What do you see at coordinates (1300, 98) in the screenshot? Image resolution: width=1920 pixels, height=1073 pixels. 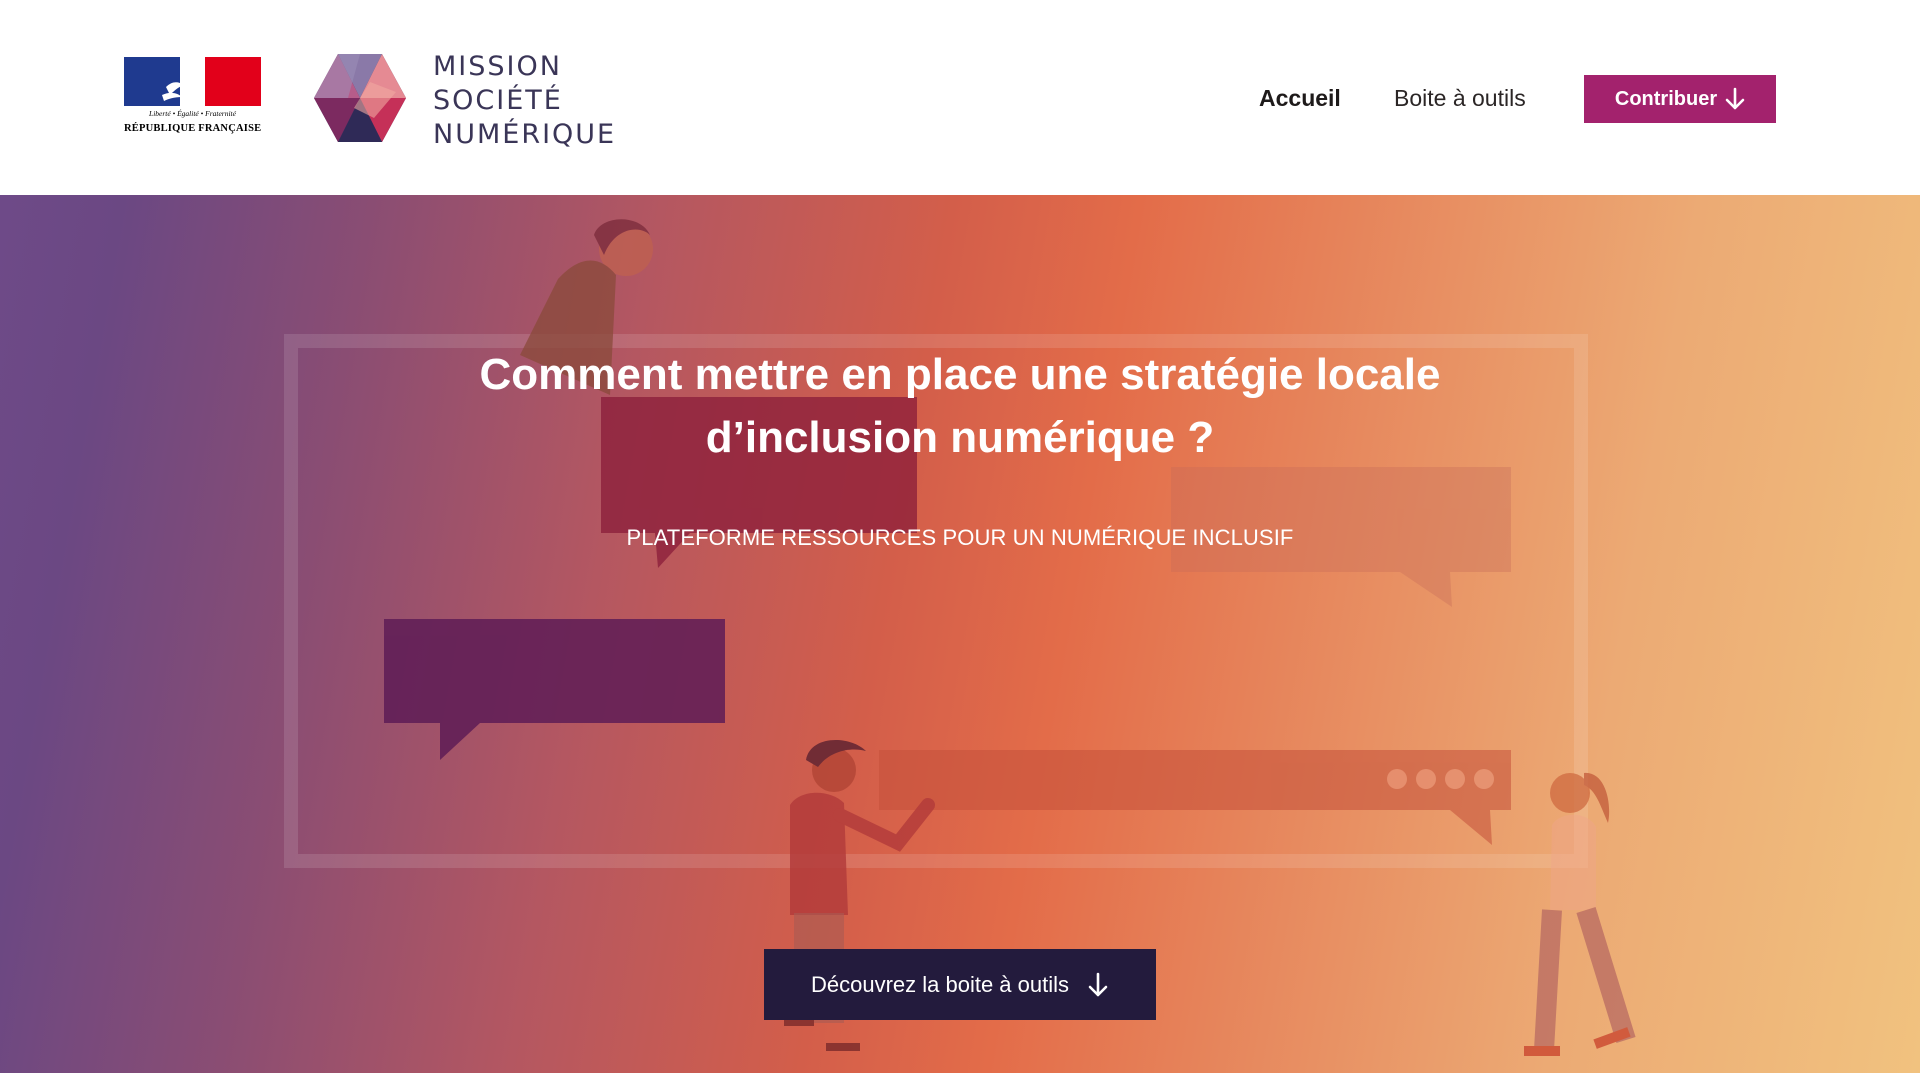 I see `nav-home-link: Accueil` at bounding box center [1300, 98].